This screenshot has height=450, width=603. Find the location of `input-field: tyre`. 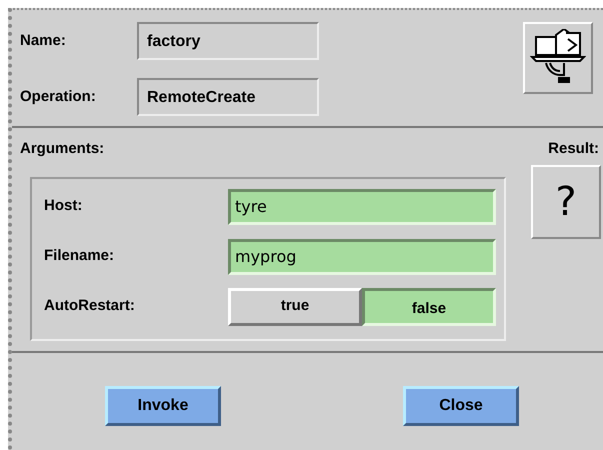

input-field: tyre is located at coordinates (362, 206).